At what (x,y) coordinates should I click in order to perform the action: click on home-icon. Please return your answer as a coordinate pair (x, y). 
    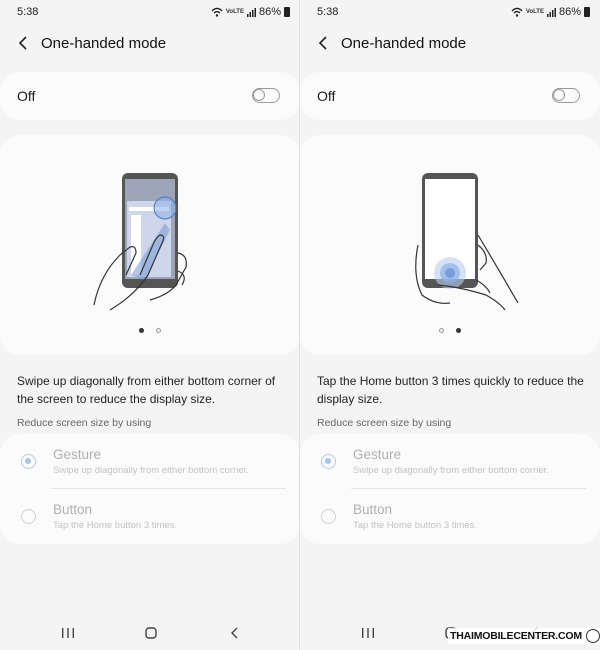
    Looking at the image, I should click on (151, 633).